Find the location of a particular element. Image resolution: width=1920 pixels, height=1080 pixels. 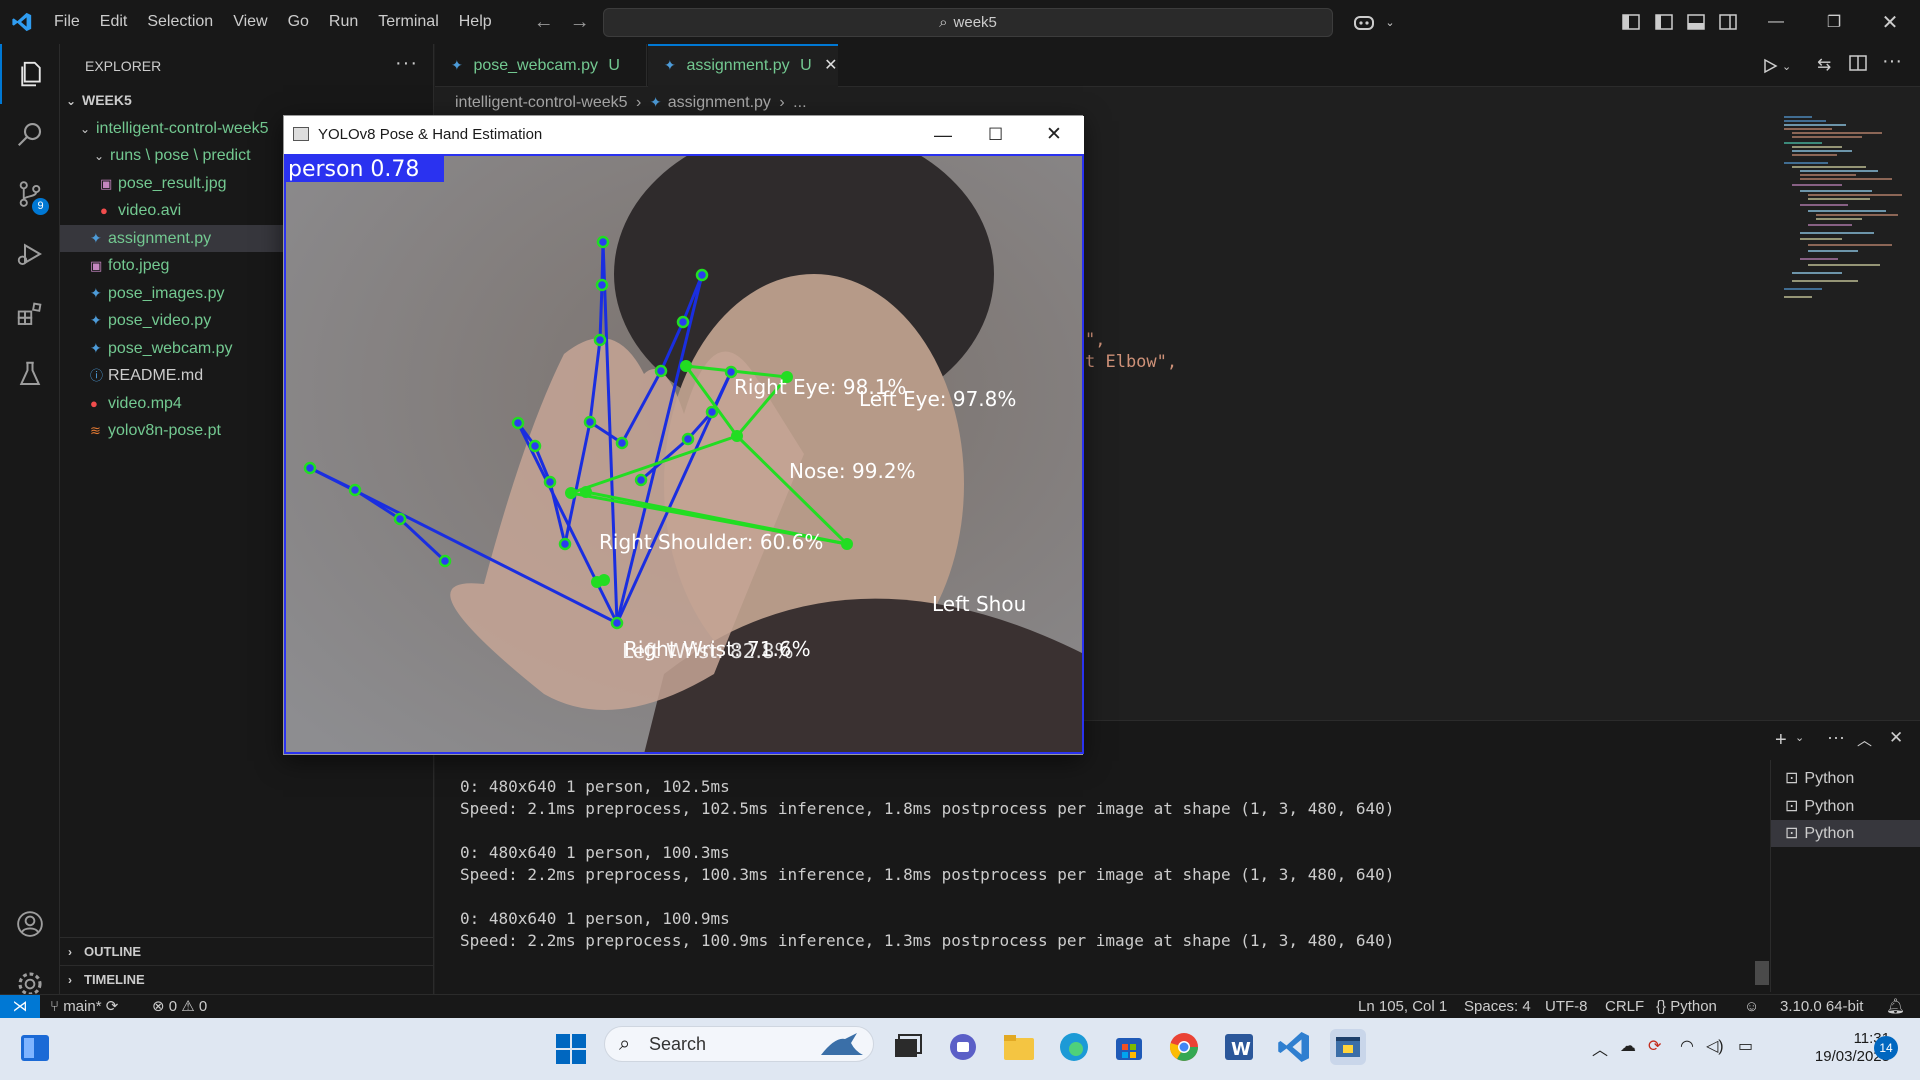

run-python-button: ⌄ is located at coordinates (1783, 66).